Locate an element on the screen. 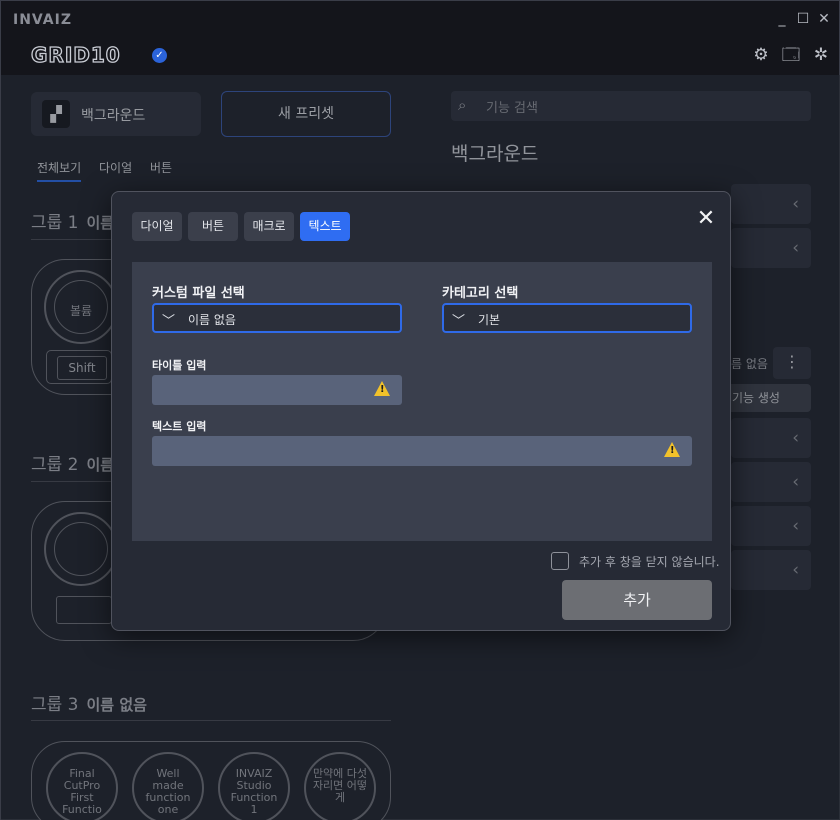 The width and height of the screenshot is (840, 820). app-logo: GRID10 is located at coordinates (75, 54).